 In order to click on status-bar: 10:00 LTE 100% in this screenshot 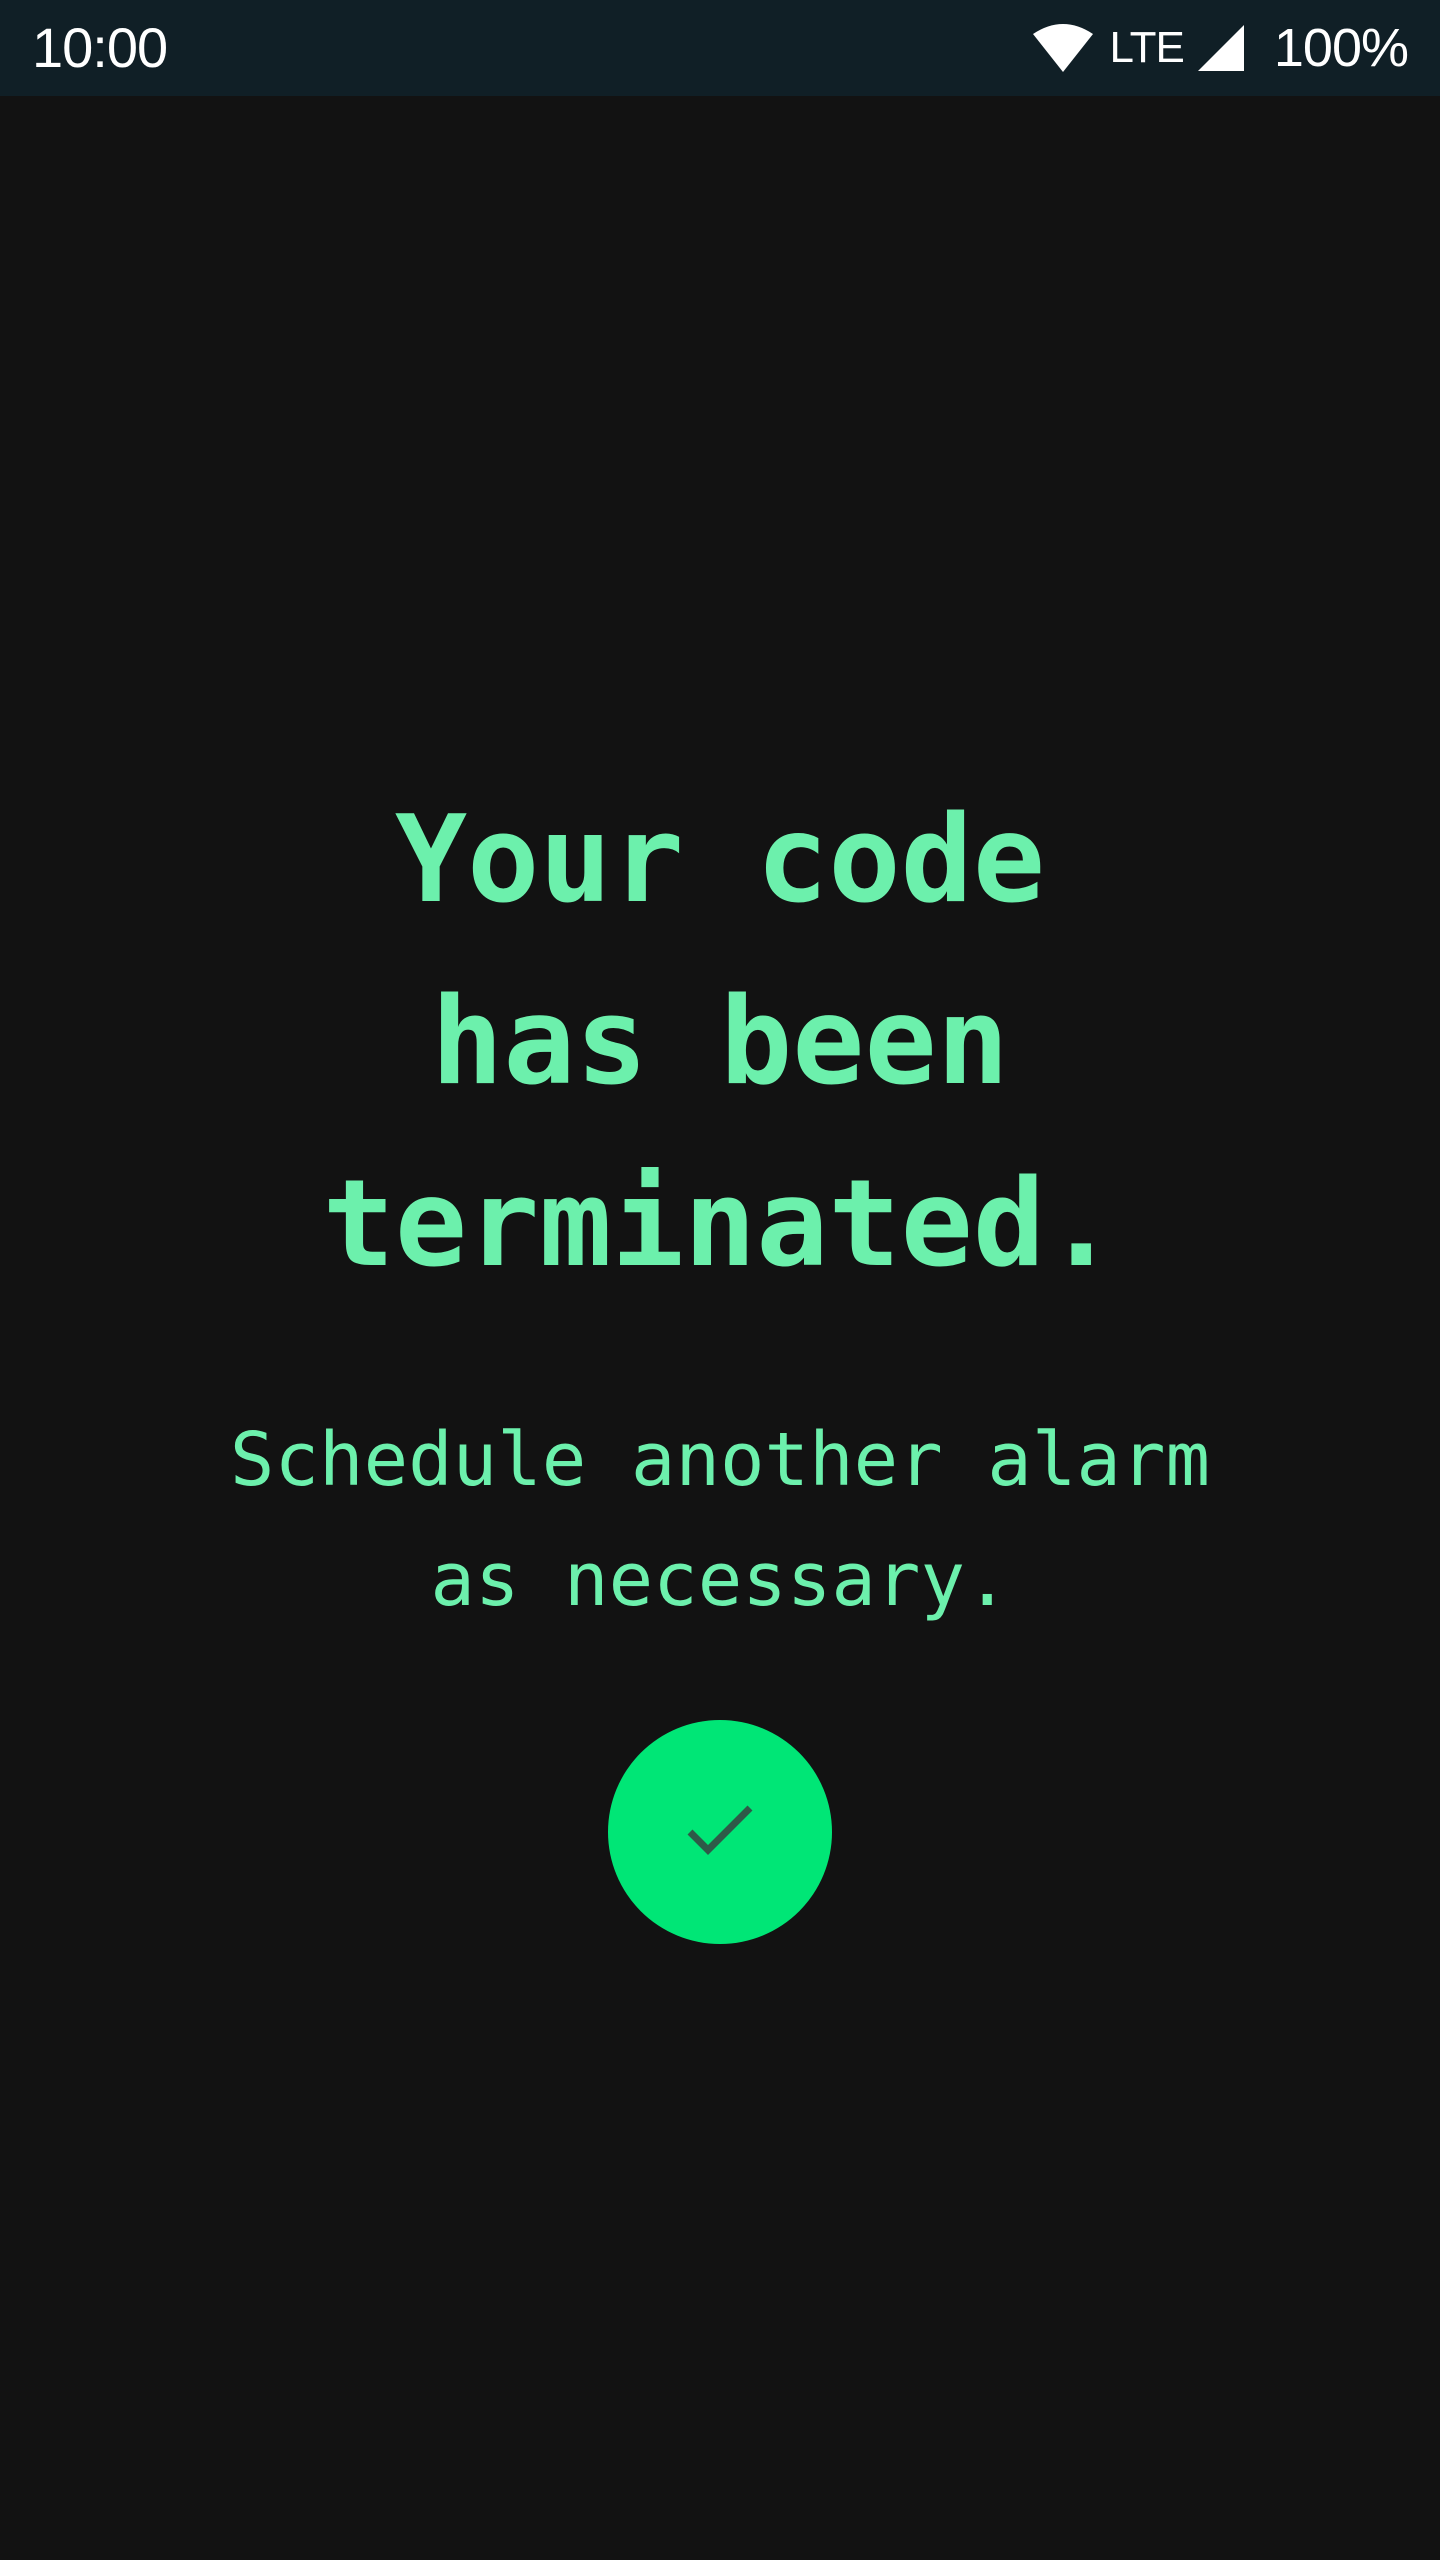, I will do `click(720, 48)`.